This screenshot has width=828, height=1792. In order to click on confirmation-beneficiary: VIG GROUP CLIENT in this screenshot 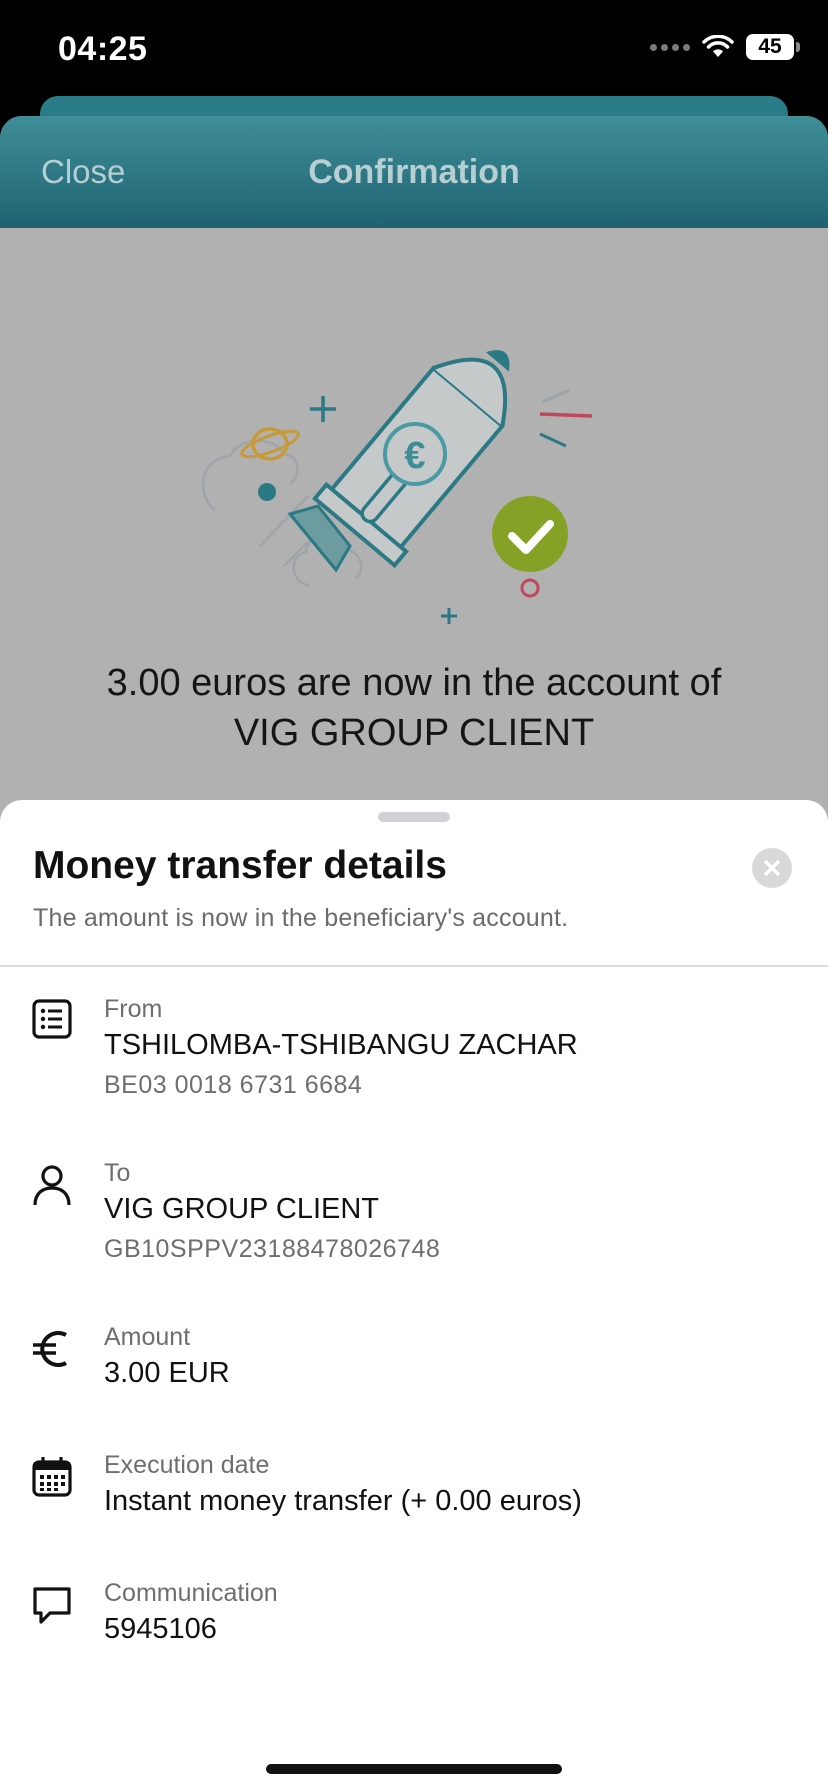, I will do `click(414, 733)`.